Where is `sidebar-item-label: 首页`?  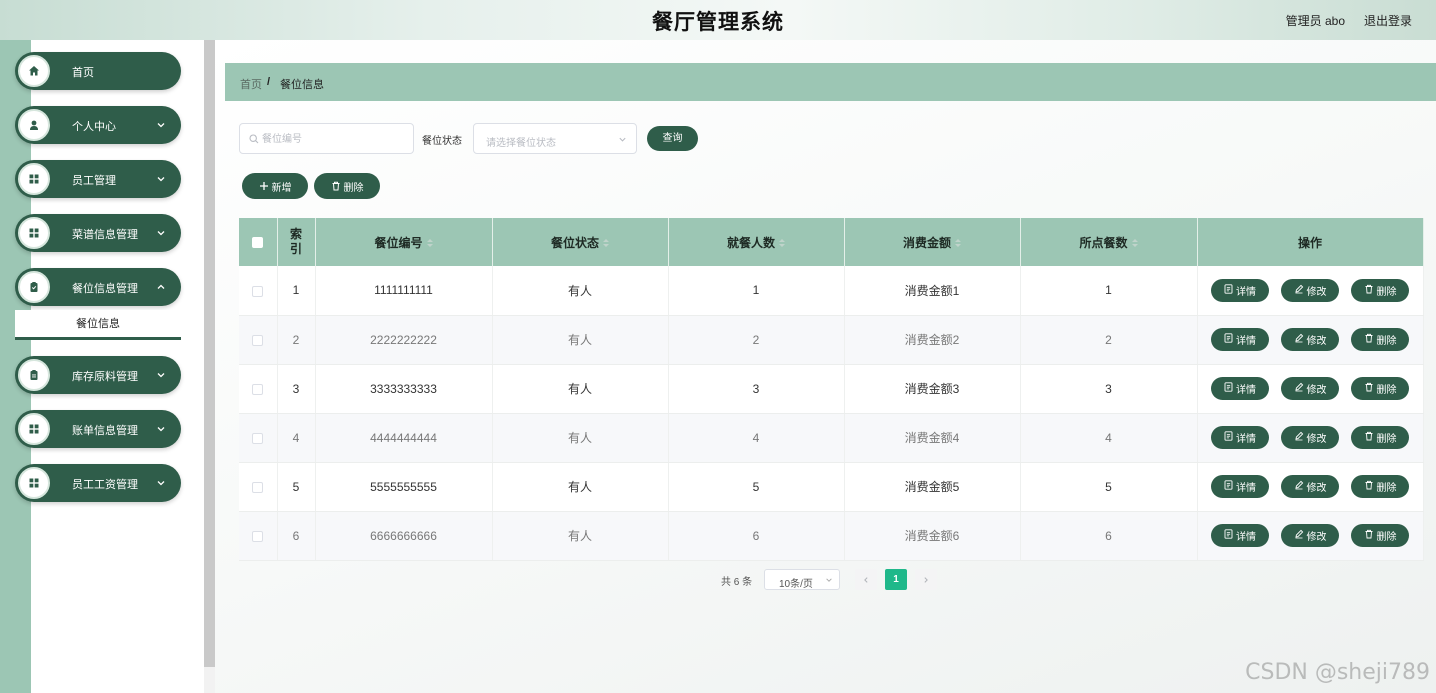 sidebar-item-label: 首页 is located at coordinates (83, 73).